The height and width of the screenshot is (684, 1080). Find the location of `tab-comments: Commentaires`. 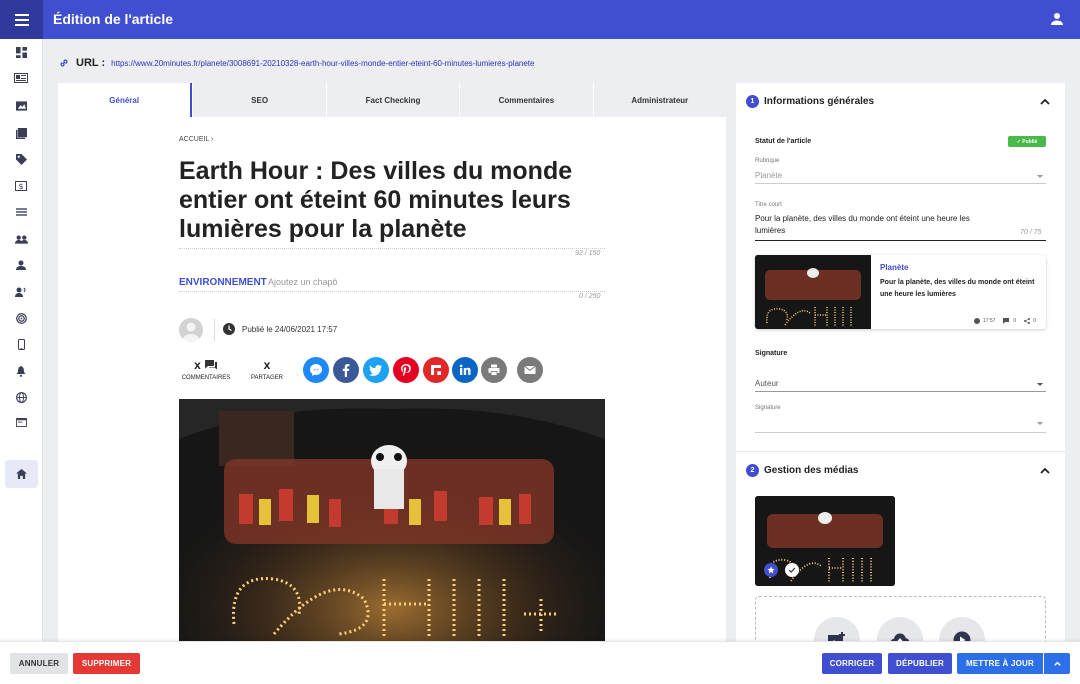

tab-comments: Commentaires is located at coordinates (526, 100).